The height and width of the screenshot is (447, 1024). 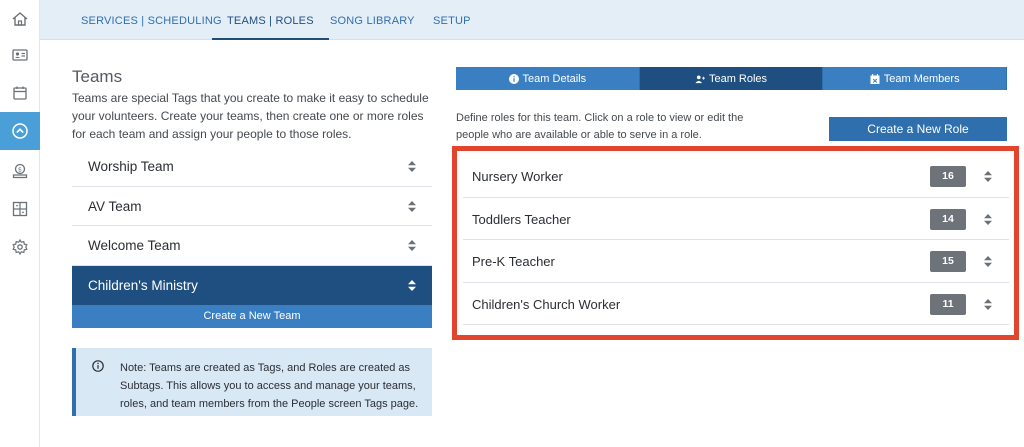 What do you see at coordinates (372, 20) in the screenshot?
I see `tab-song-library: SONG LIBRARY` at bounding box center [372, 20].